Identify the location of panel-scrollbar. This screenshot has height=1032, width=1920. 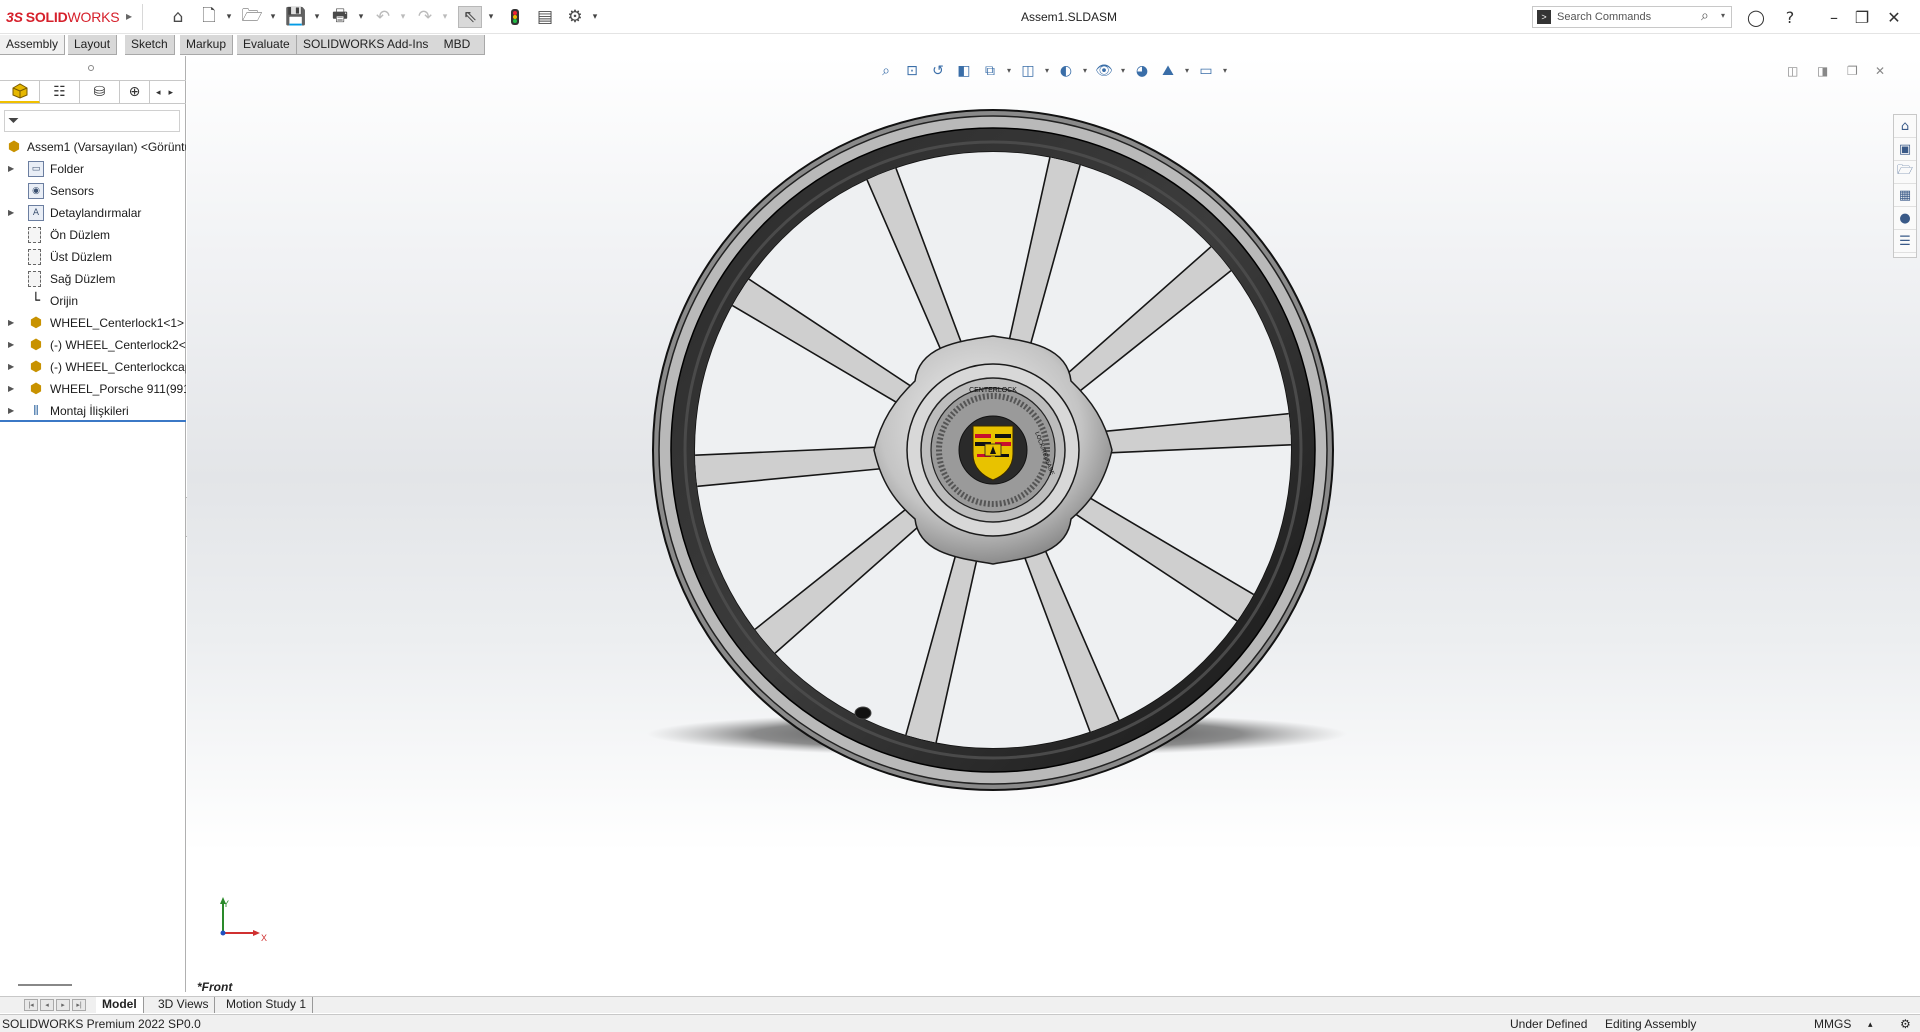
(45, 985).